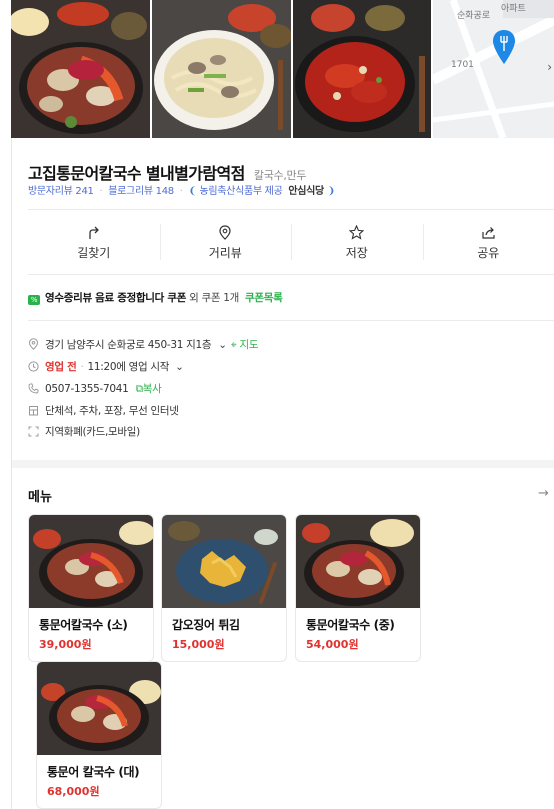 The height and width of the screenshot is (809, 554). Describe the element at coordinates (283, 464) in the screenshot. I see `section-separator` at that location.